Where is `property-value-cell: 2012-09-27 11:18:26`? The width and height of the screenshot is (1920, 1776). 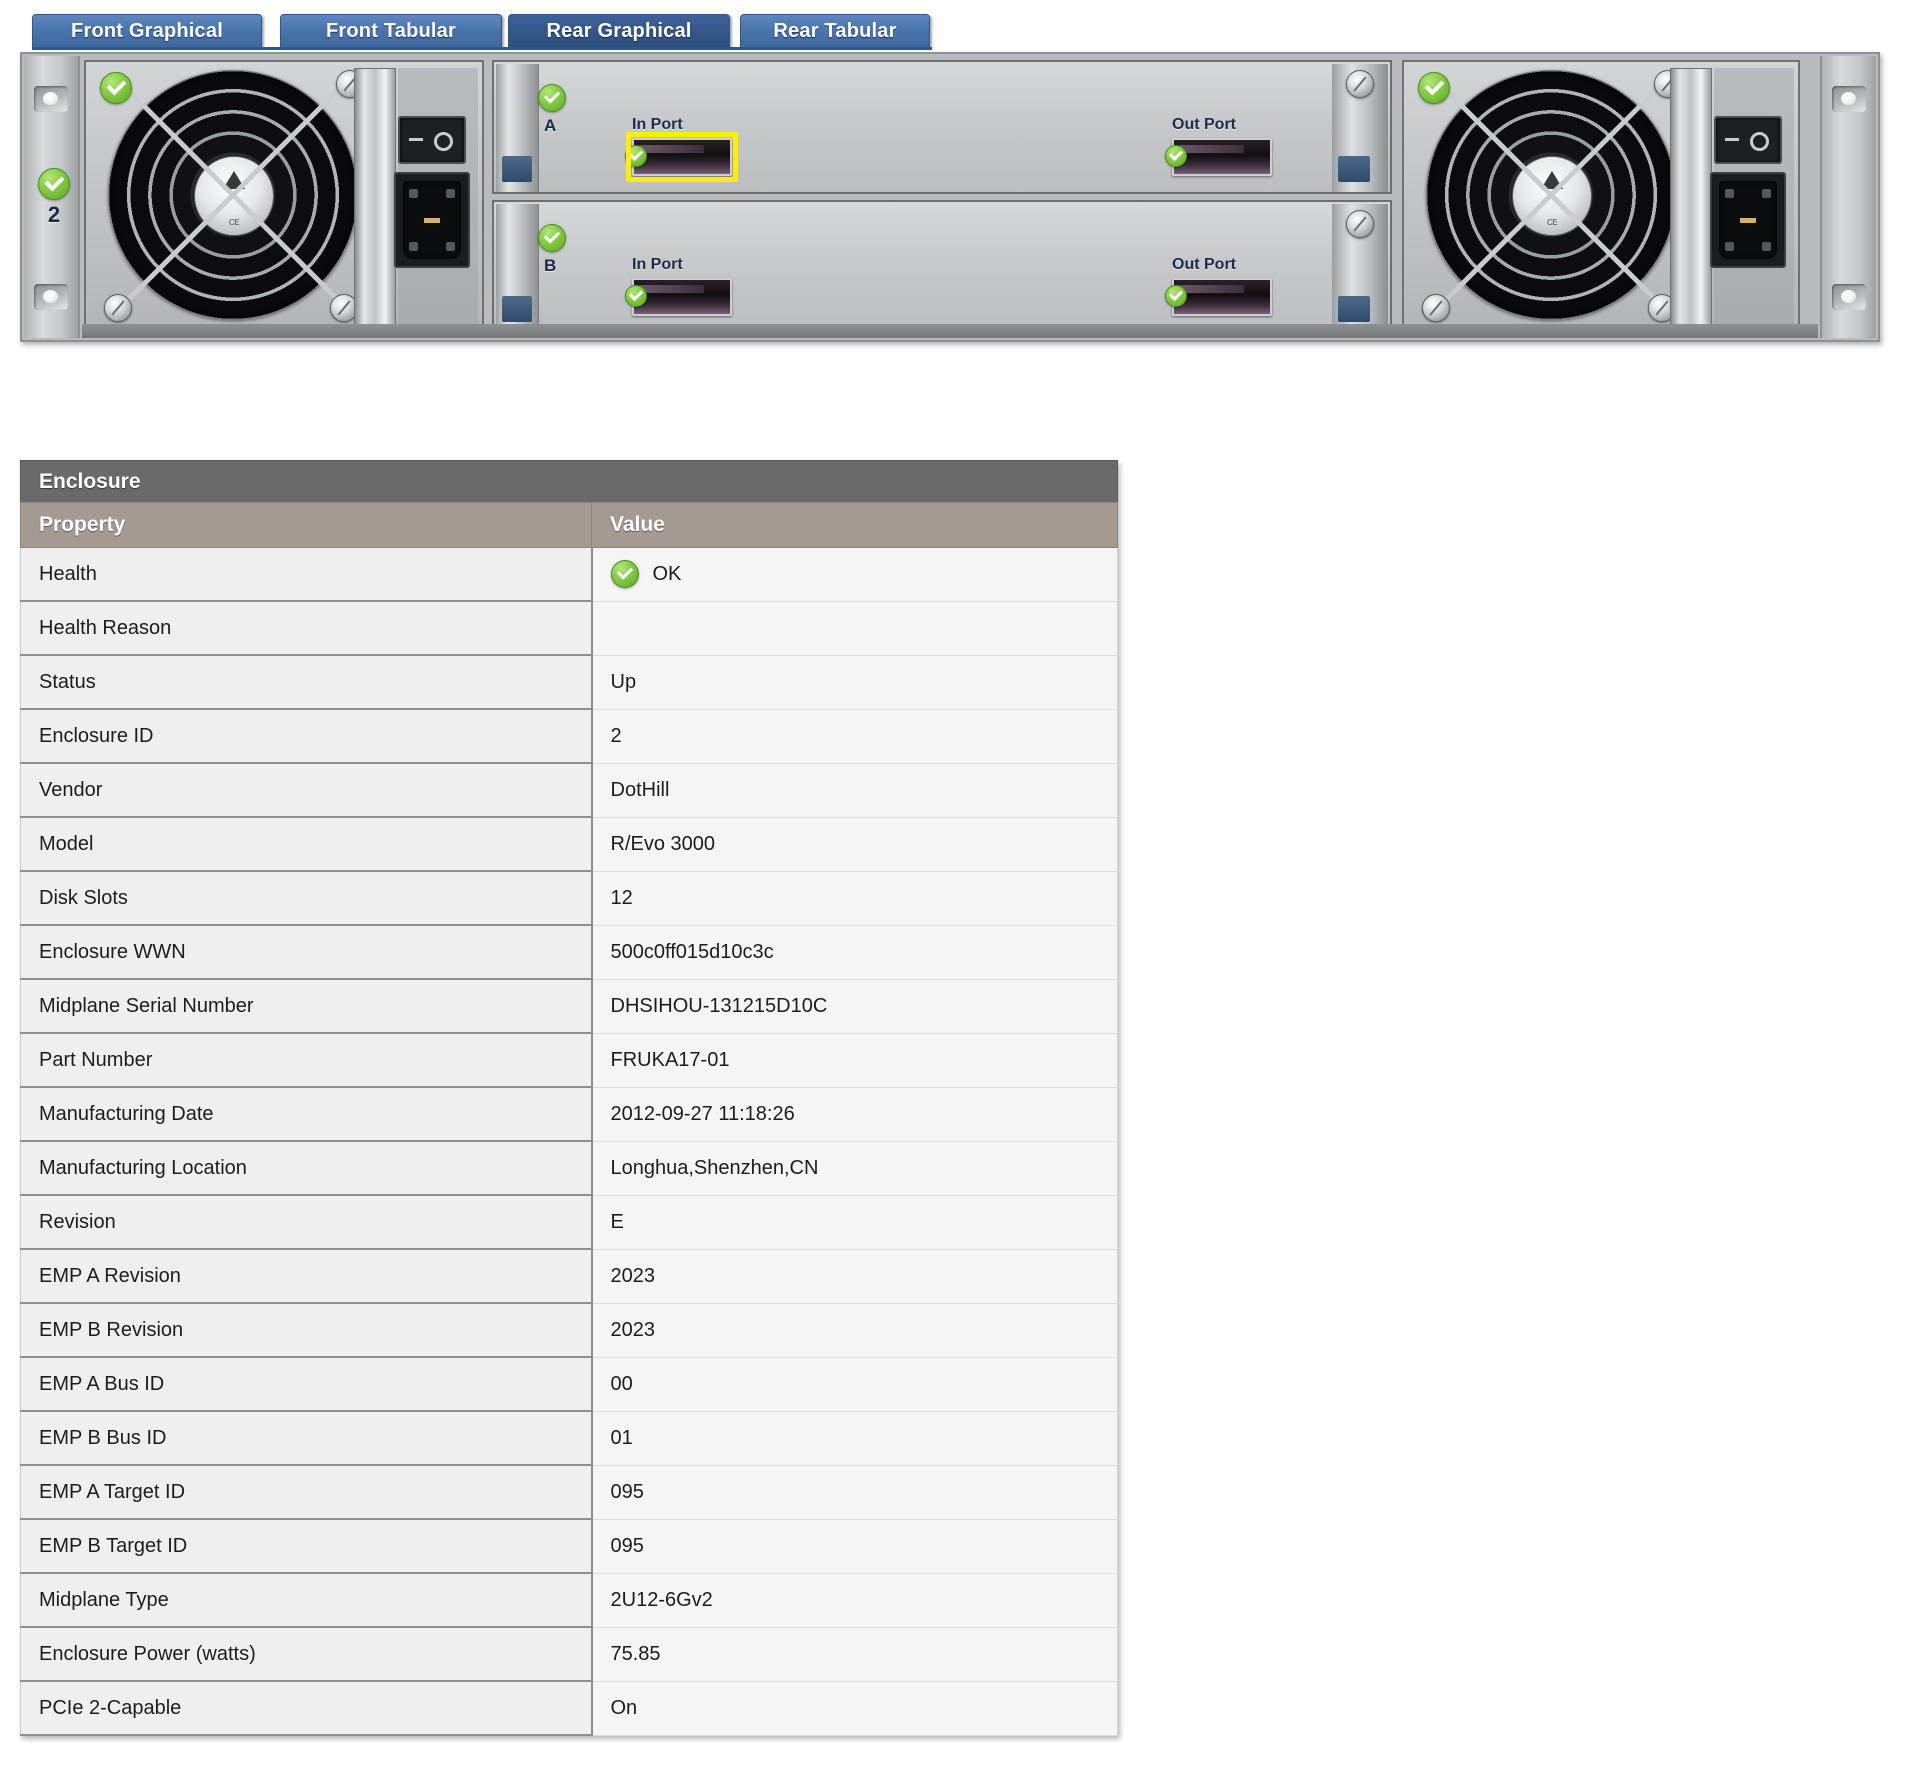 property-value-cell: 2012-09-27 11:18:26 is located at coordinates (854, 1114).